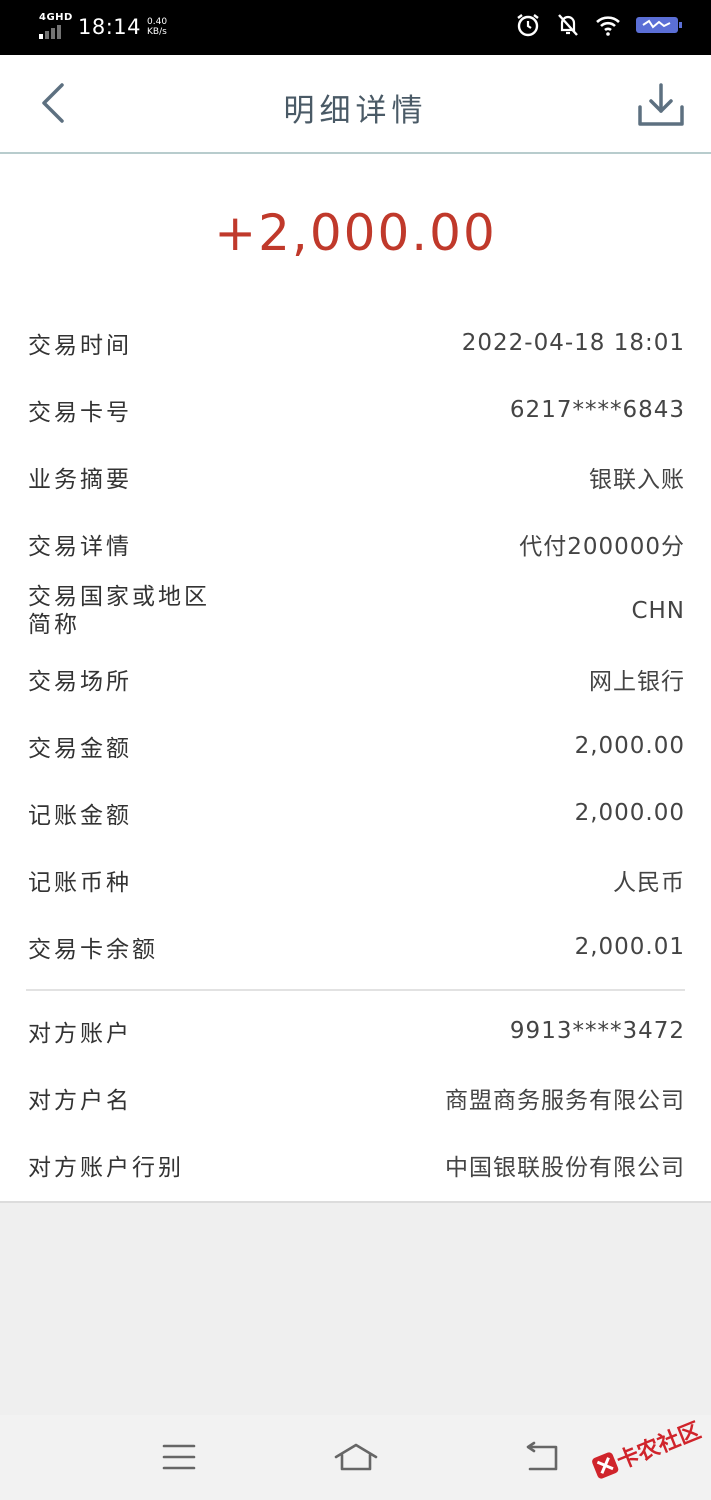 The image size is (711, 1500). Describe the element at coordinates (597, 410) in the screenshot. I see `detail-value: 6217****6843` at that location.